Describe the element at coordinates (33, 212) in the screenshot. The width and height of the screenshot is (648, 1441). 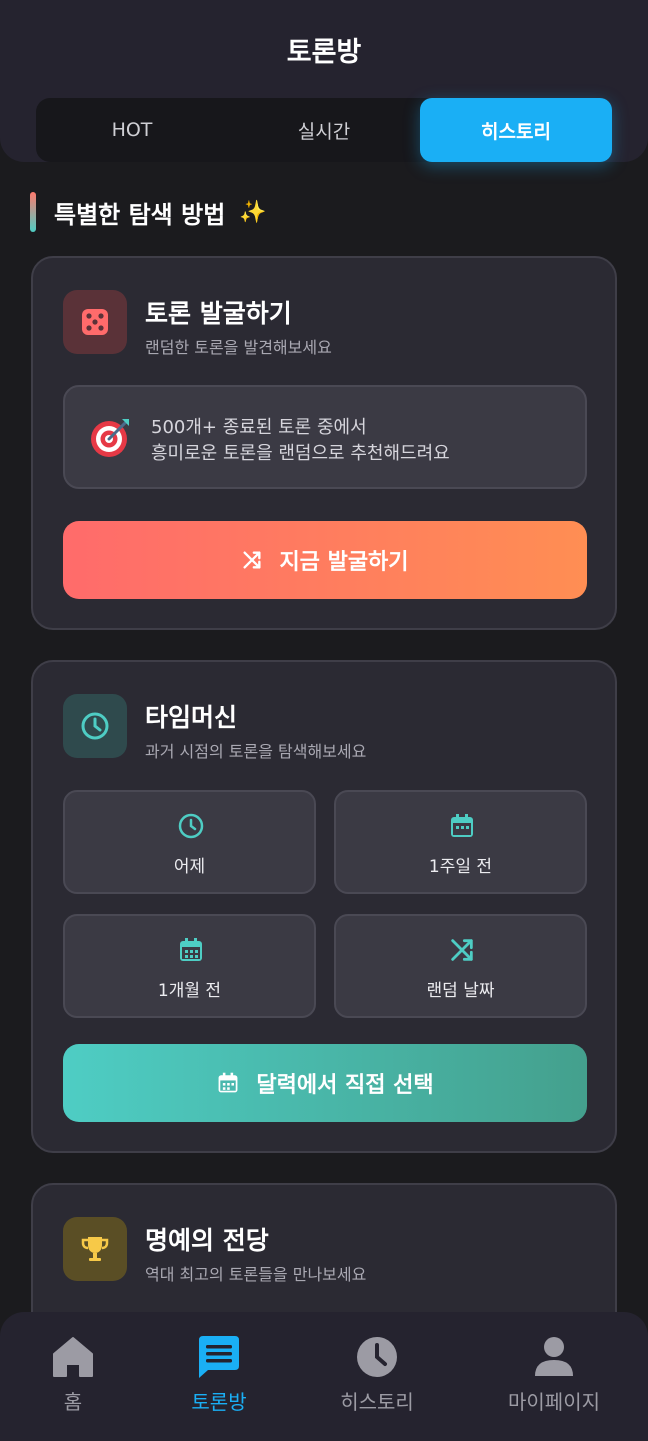
I see `section-accent-bar` at that location.